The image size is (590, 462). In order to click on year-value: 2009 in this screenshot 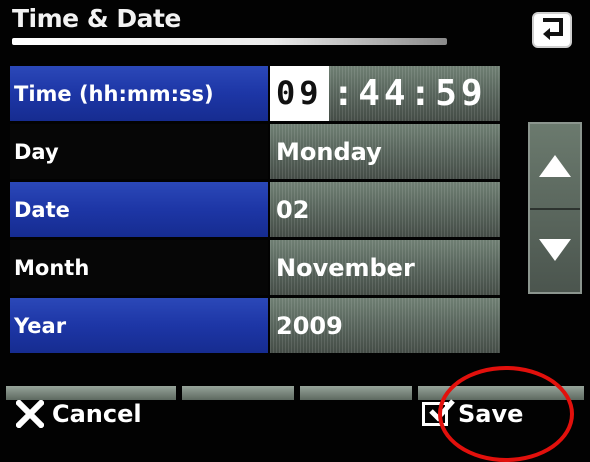, I will do `click(385, 325)`.